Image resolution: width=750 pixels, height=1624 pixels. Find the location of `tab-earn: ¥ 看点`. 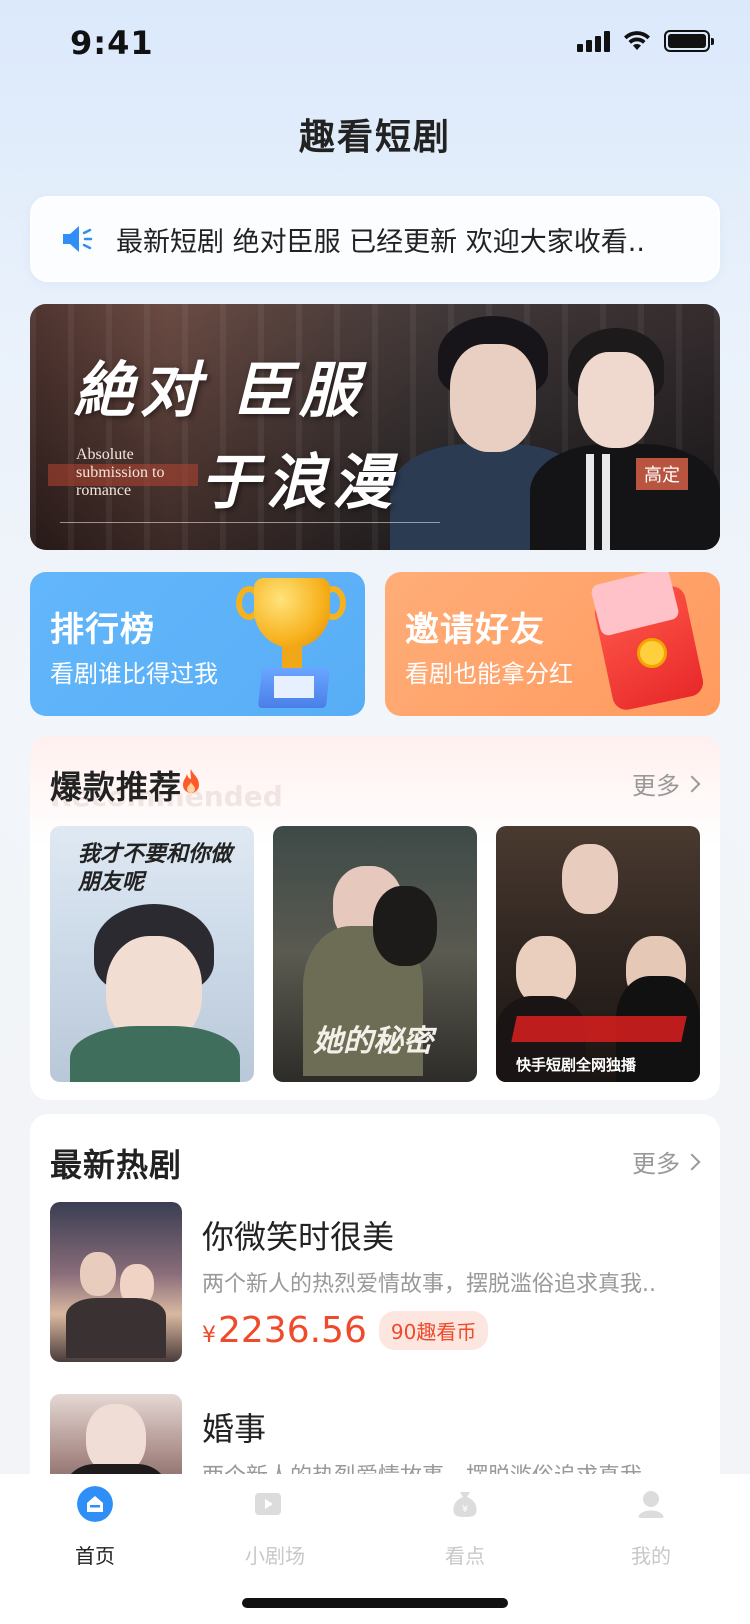

tab-earn: ¥ 看点 is located at coordinates (465, 1536).